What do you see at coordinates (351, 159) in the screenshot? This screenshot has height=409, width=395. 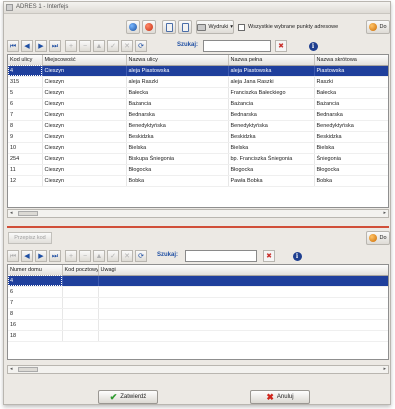 I see `table-cell: Śniegonia` at bounding box center [351, 159].